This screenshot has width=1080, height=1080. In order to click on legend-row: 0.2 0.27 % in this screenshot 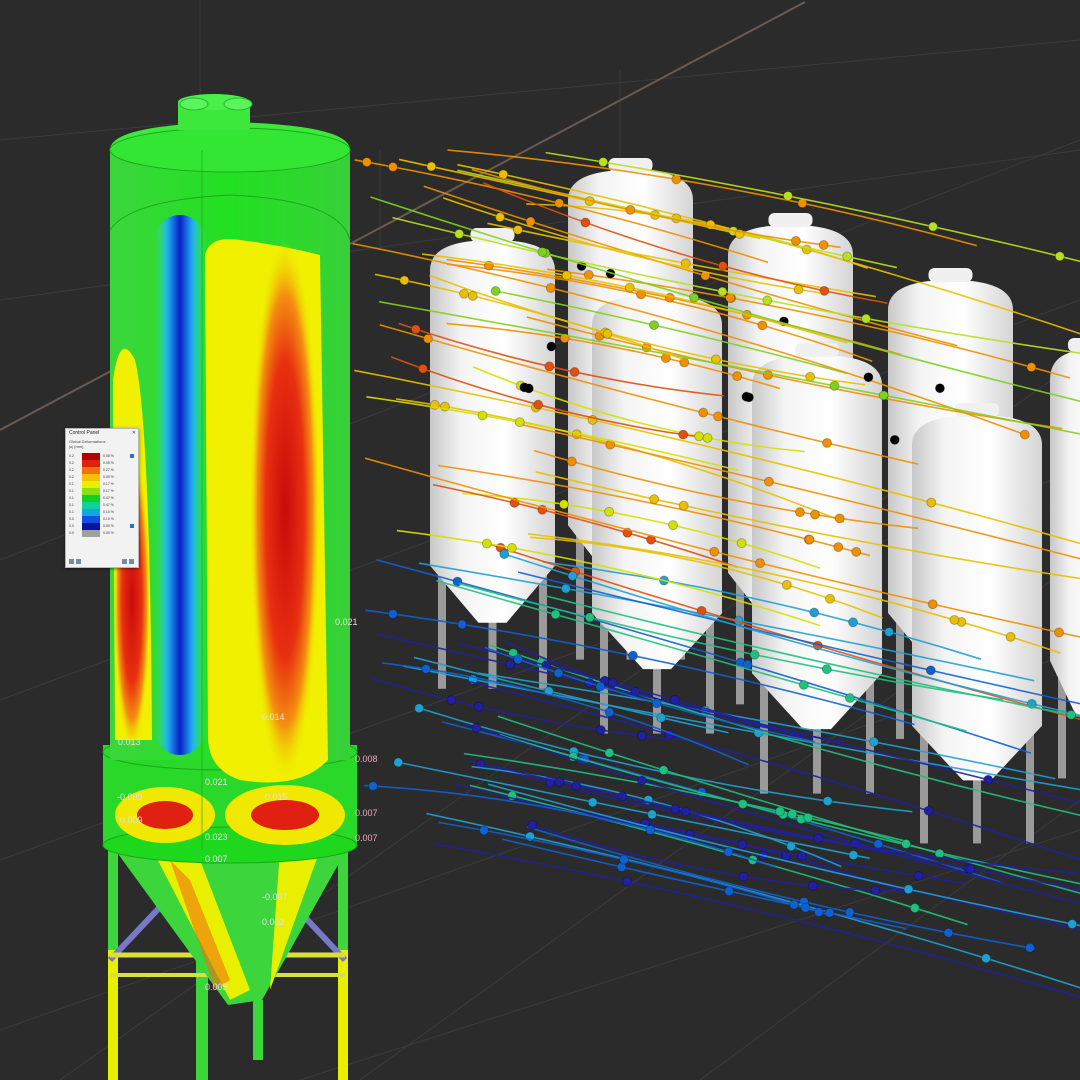, I will do `click(102, 470)`.